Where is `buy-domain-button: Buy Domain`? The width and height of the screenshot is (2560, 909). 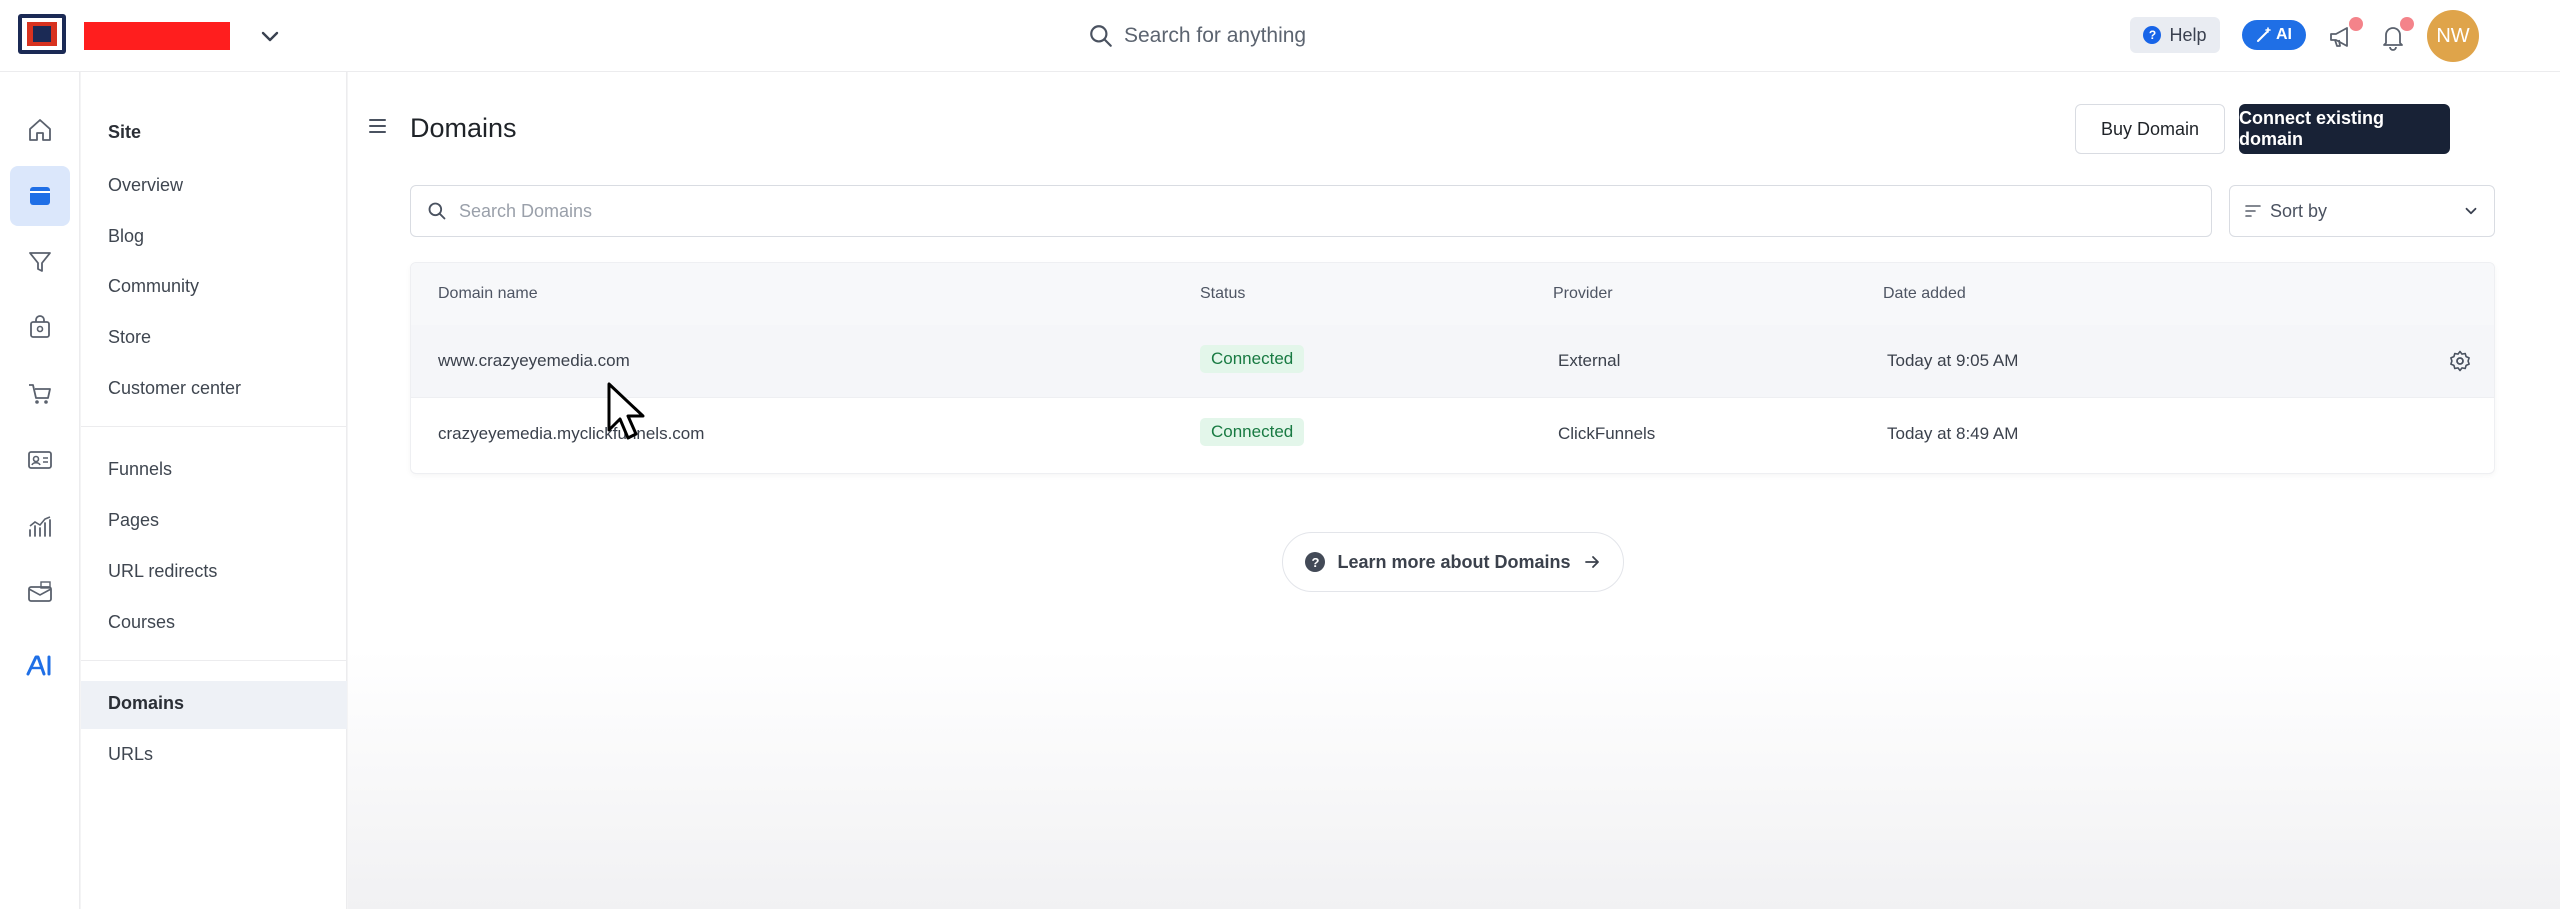 buy-domain-button: Buy Domain is located at coordinates (2150, 129).